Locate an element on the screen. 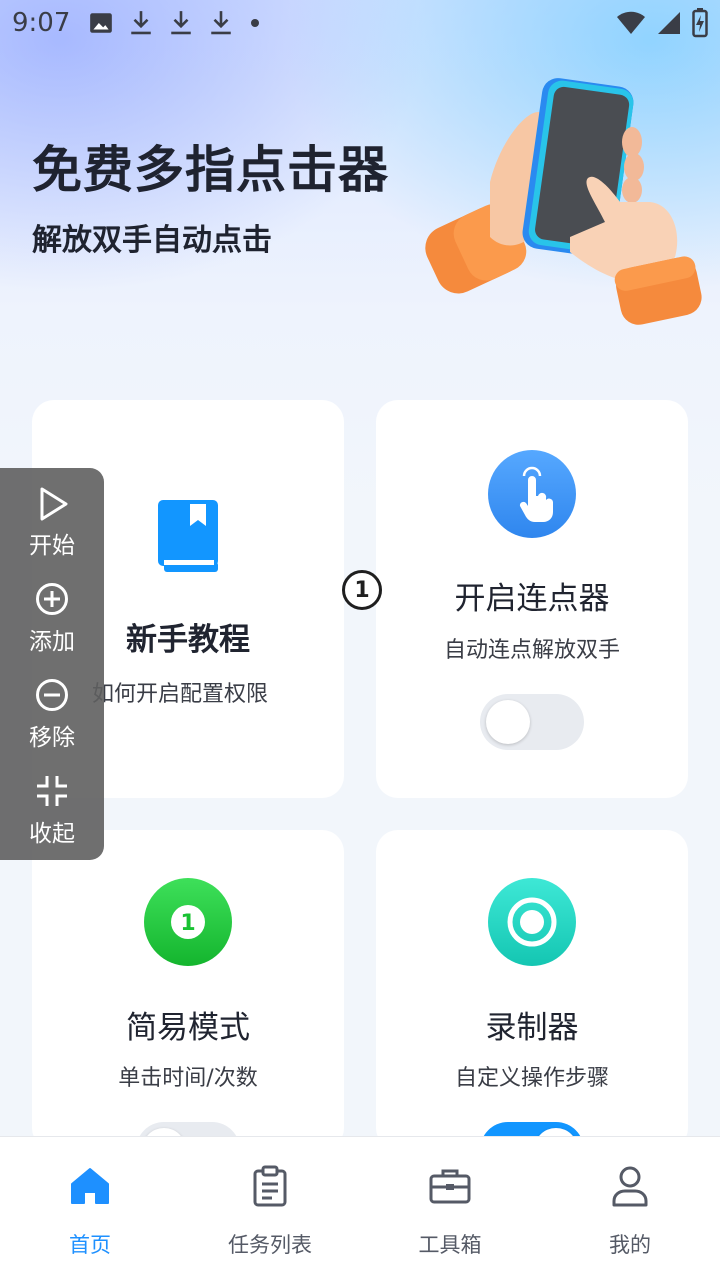 This screenshot has height=1281, width=720. nav-home-label: 首页 is located at coordinates (90, 1245).